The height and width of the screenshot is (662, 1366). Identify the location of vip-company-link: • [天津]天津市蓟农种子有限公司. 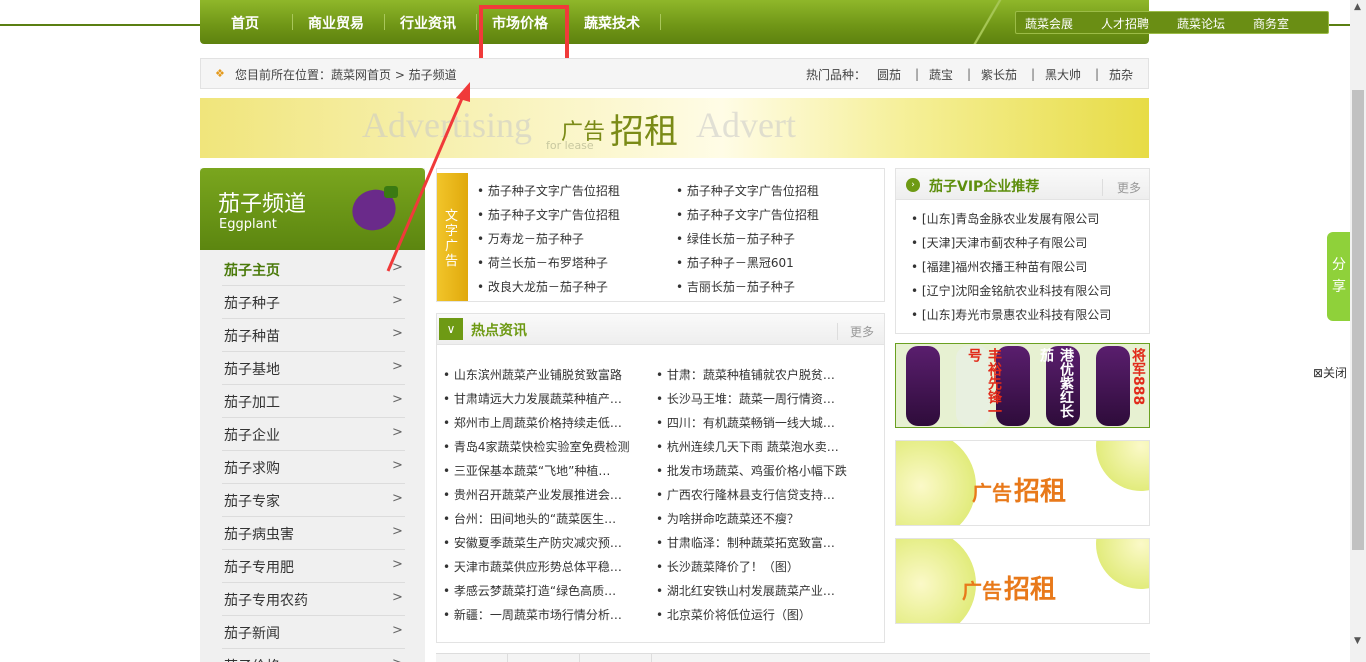
(999, 242).